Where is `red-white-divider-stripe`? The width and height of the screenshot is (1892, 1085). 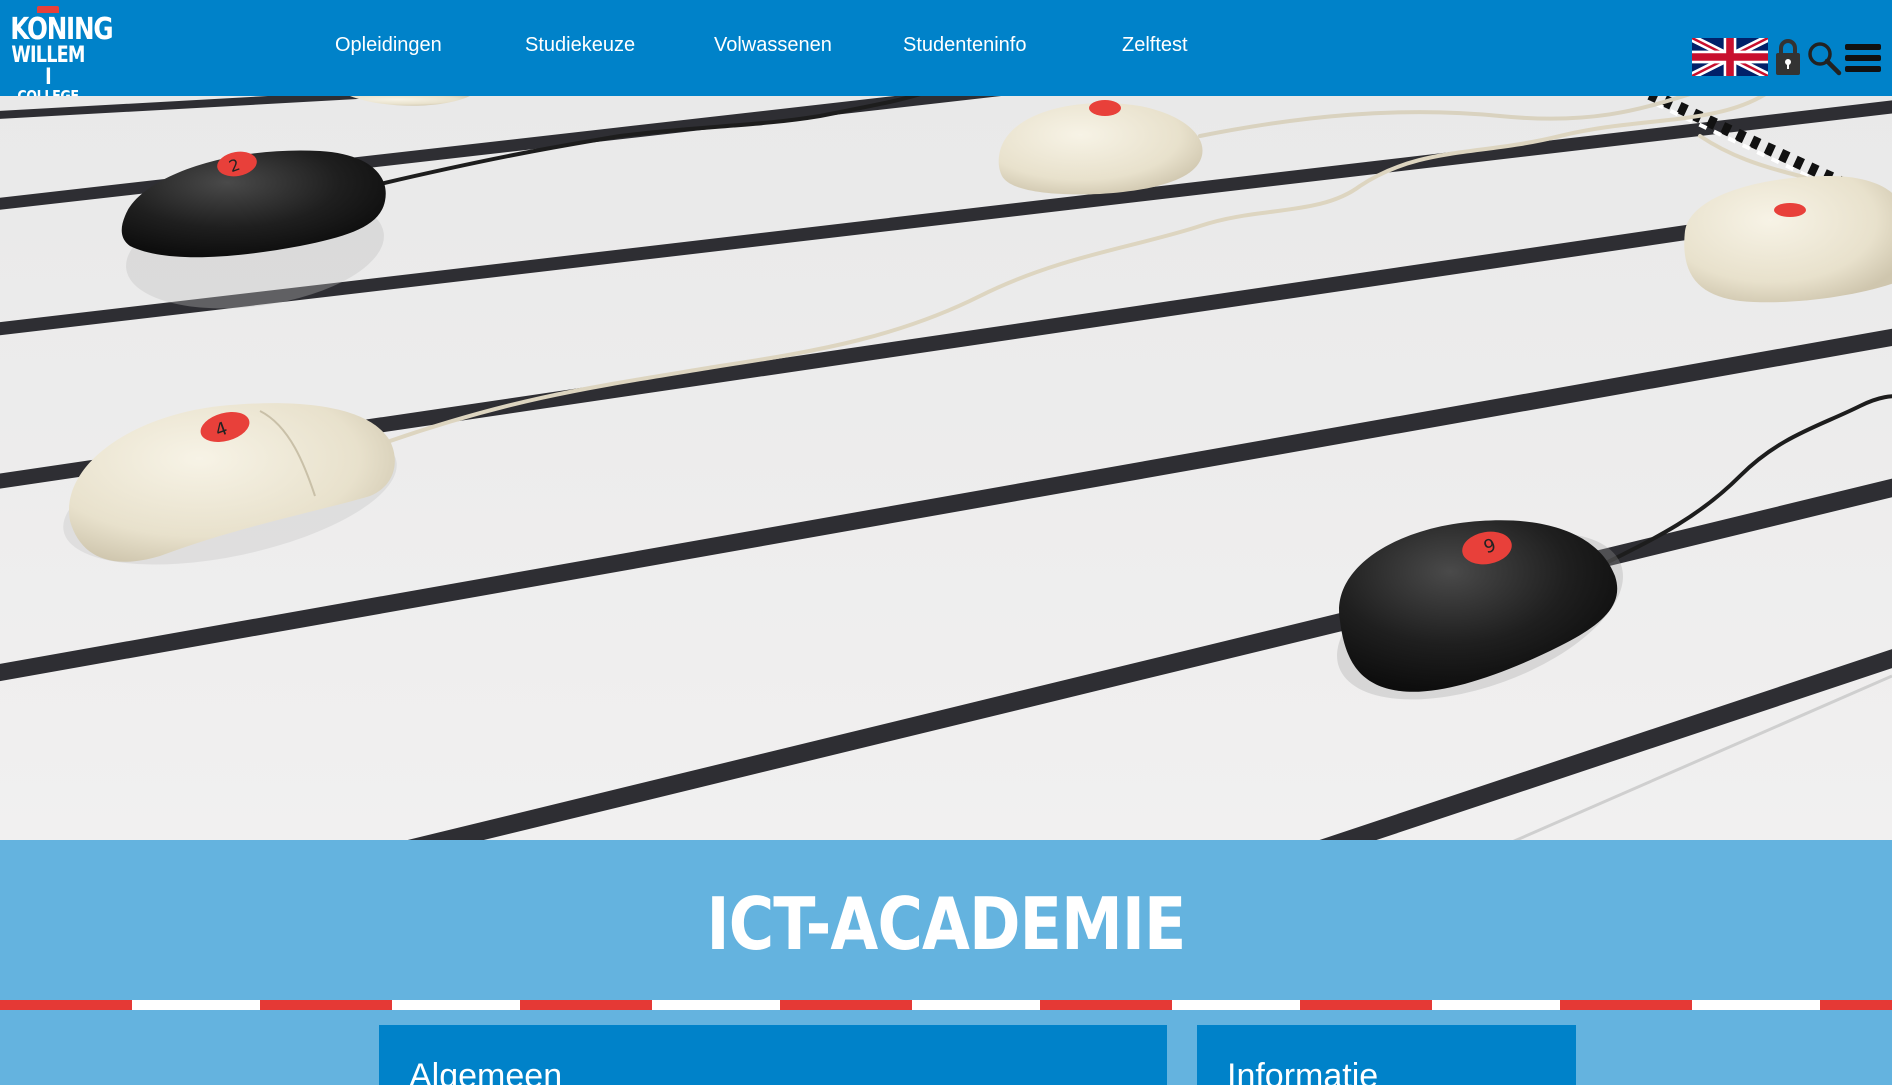
red-white-divider-stripe is located at coordinates (946, 1005).